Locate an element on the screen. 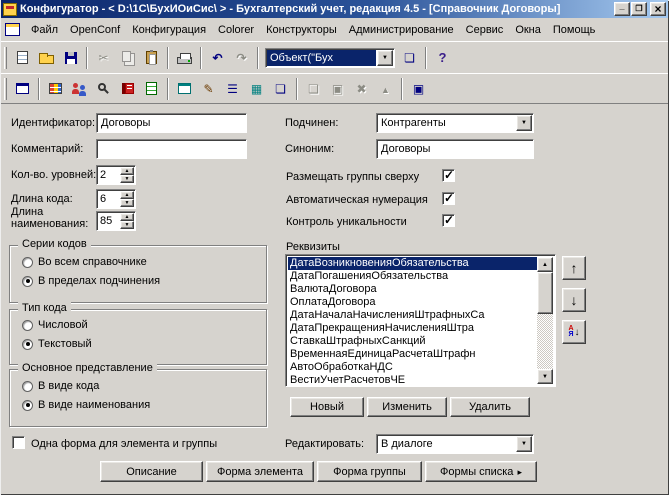 The width and height of the screenshot is (669, 495). attribute-move-down-button: ↓ is located at coordinates (574, 300).